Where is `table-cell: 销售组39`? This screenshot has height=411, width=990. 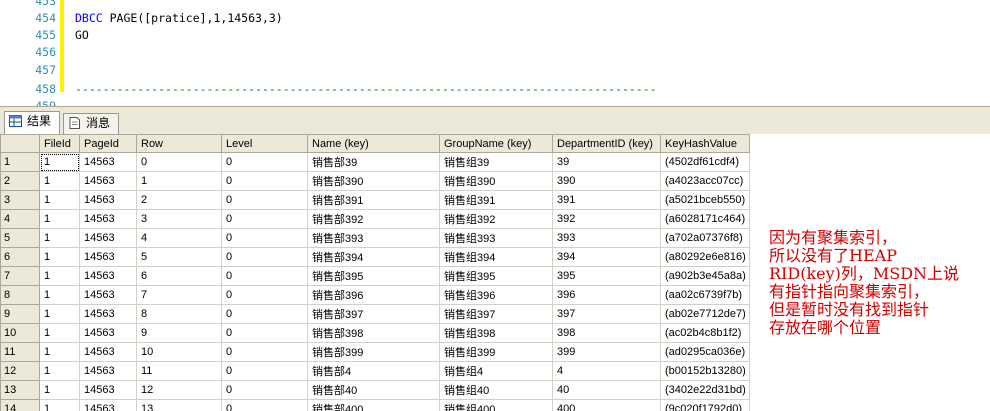 table-cell: 销售组39 is located at coordinates (496, 162).